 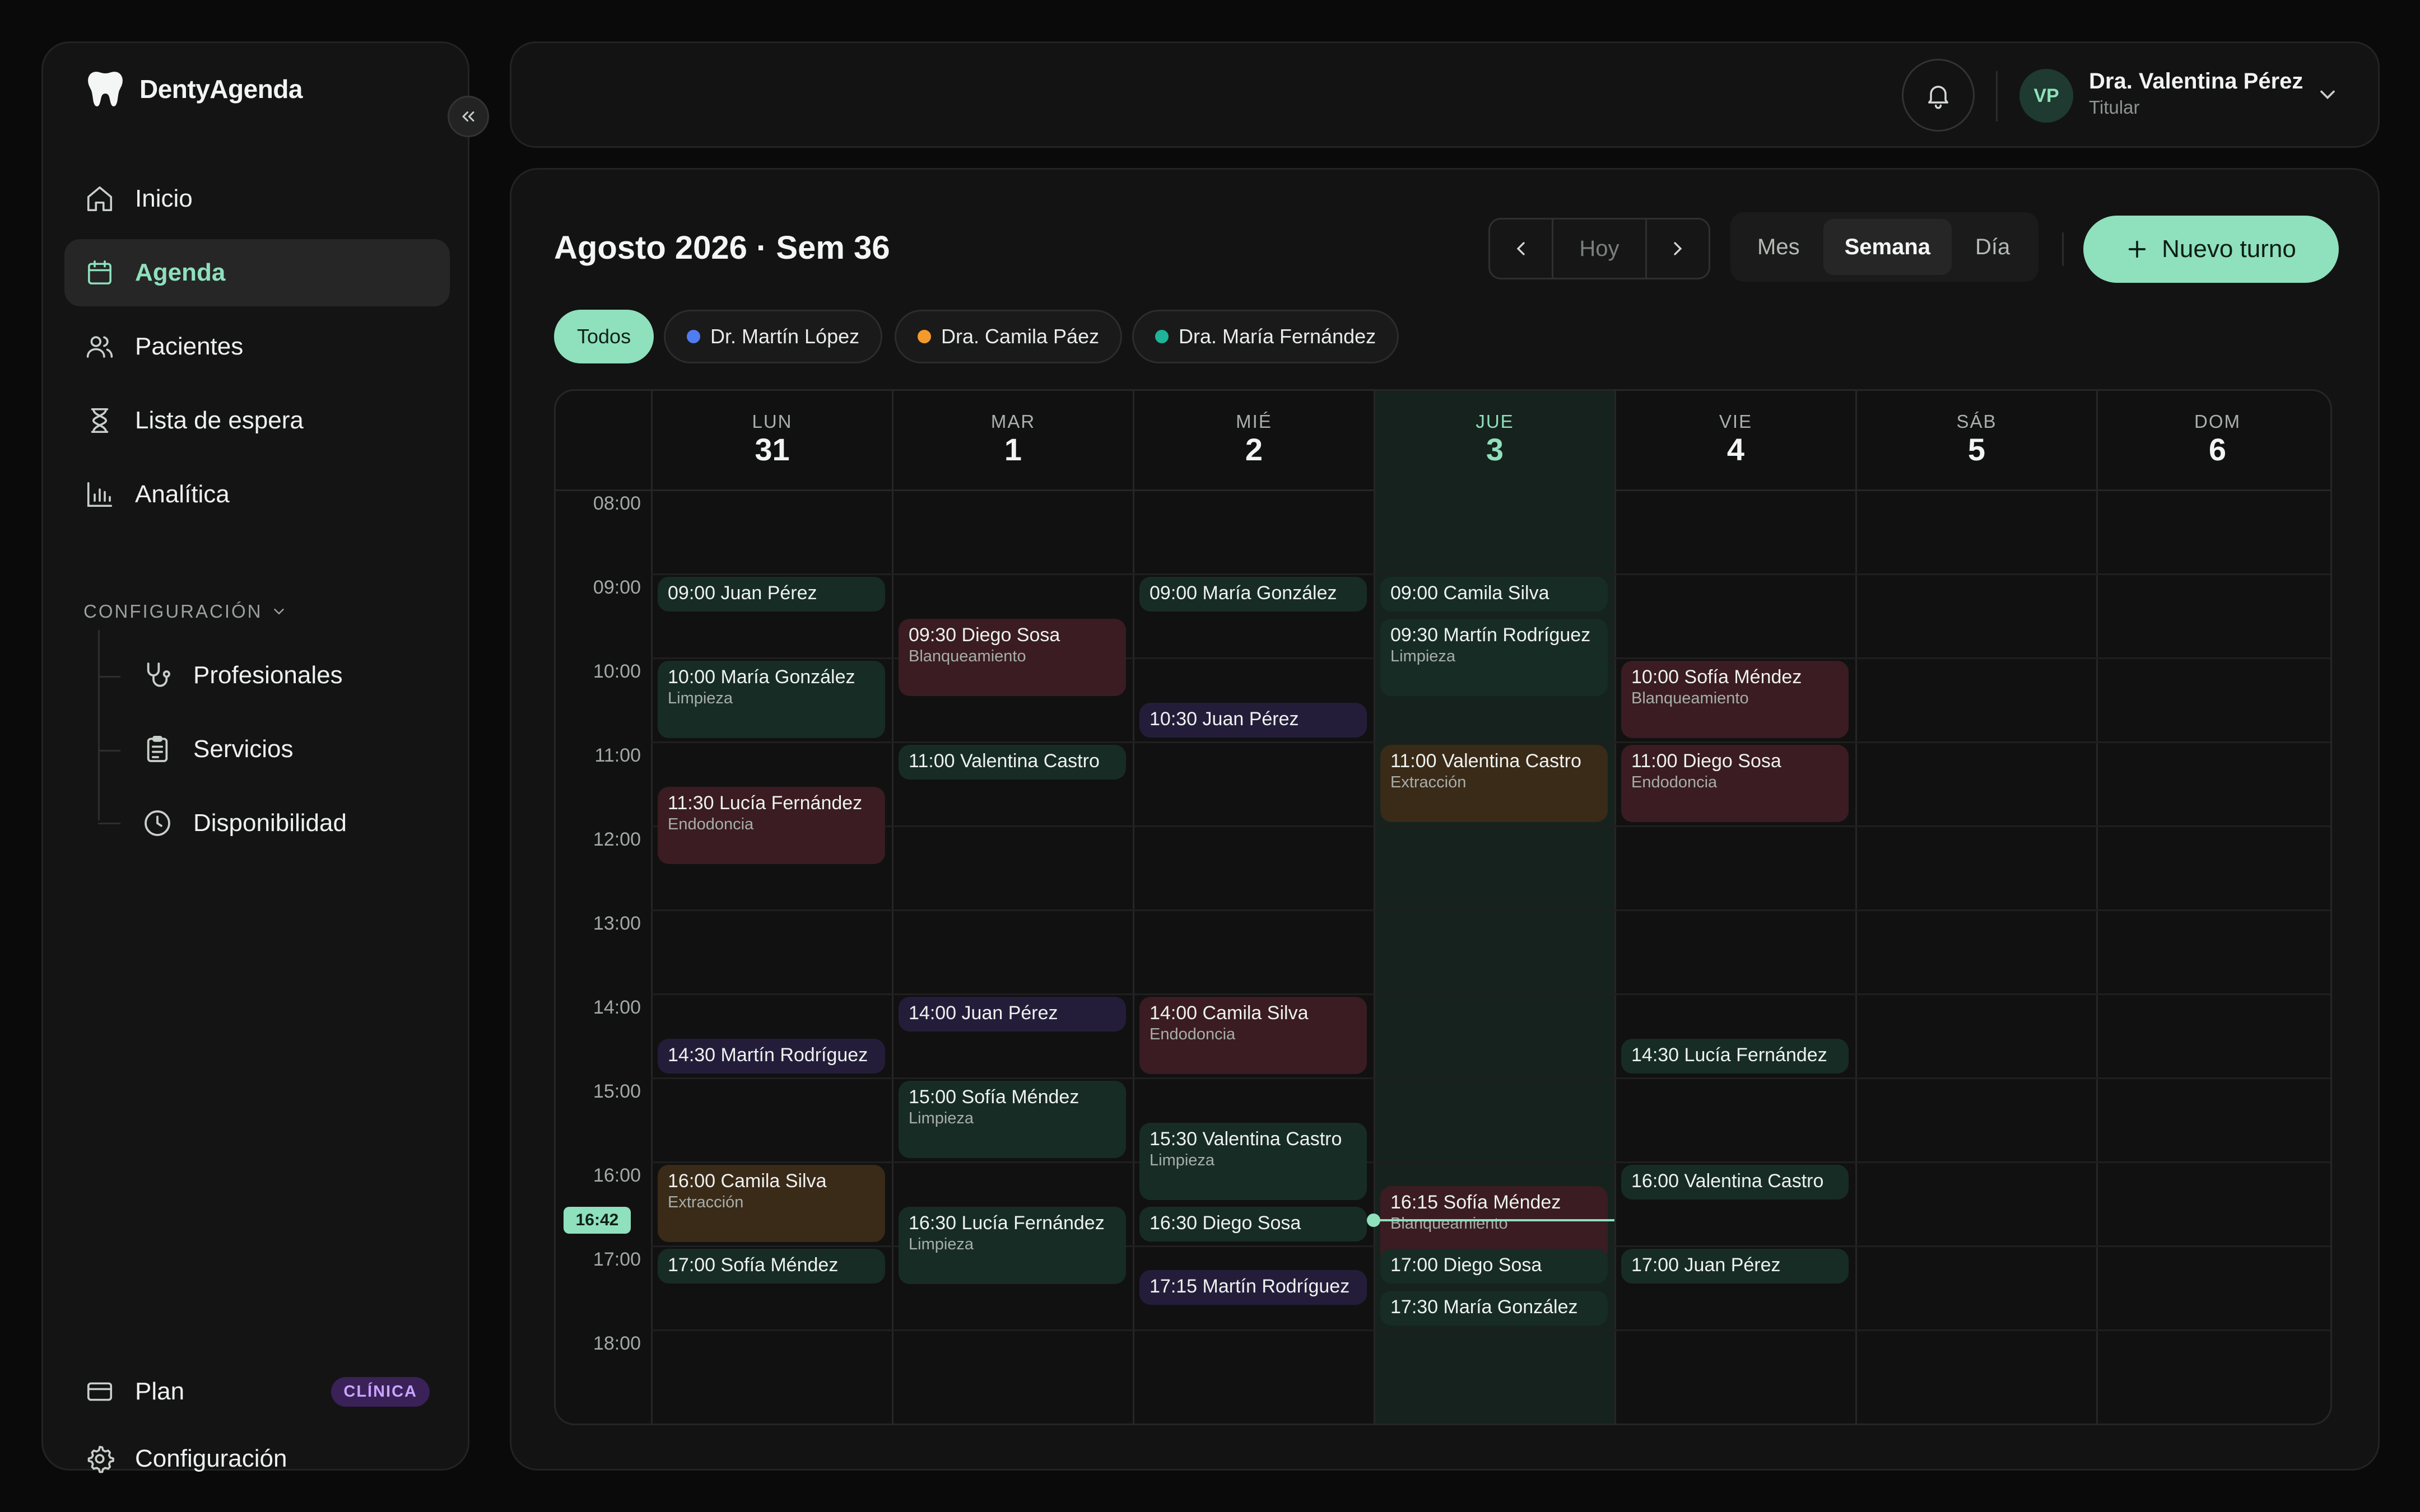 I want to click on day-name: MIÉ, so click(x=1254, y=422).